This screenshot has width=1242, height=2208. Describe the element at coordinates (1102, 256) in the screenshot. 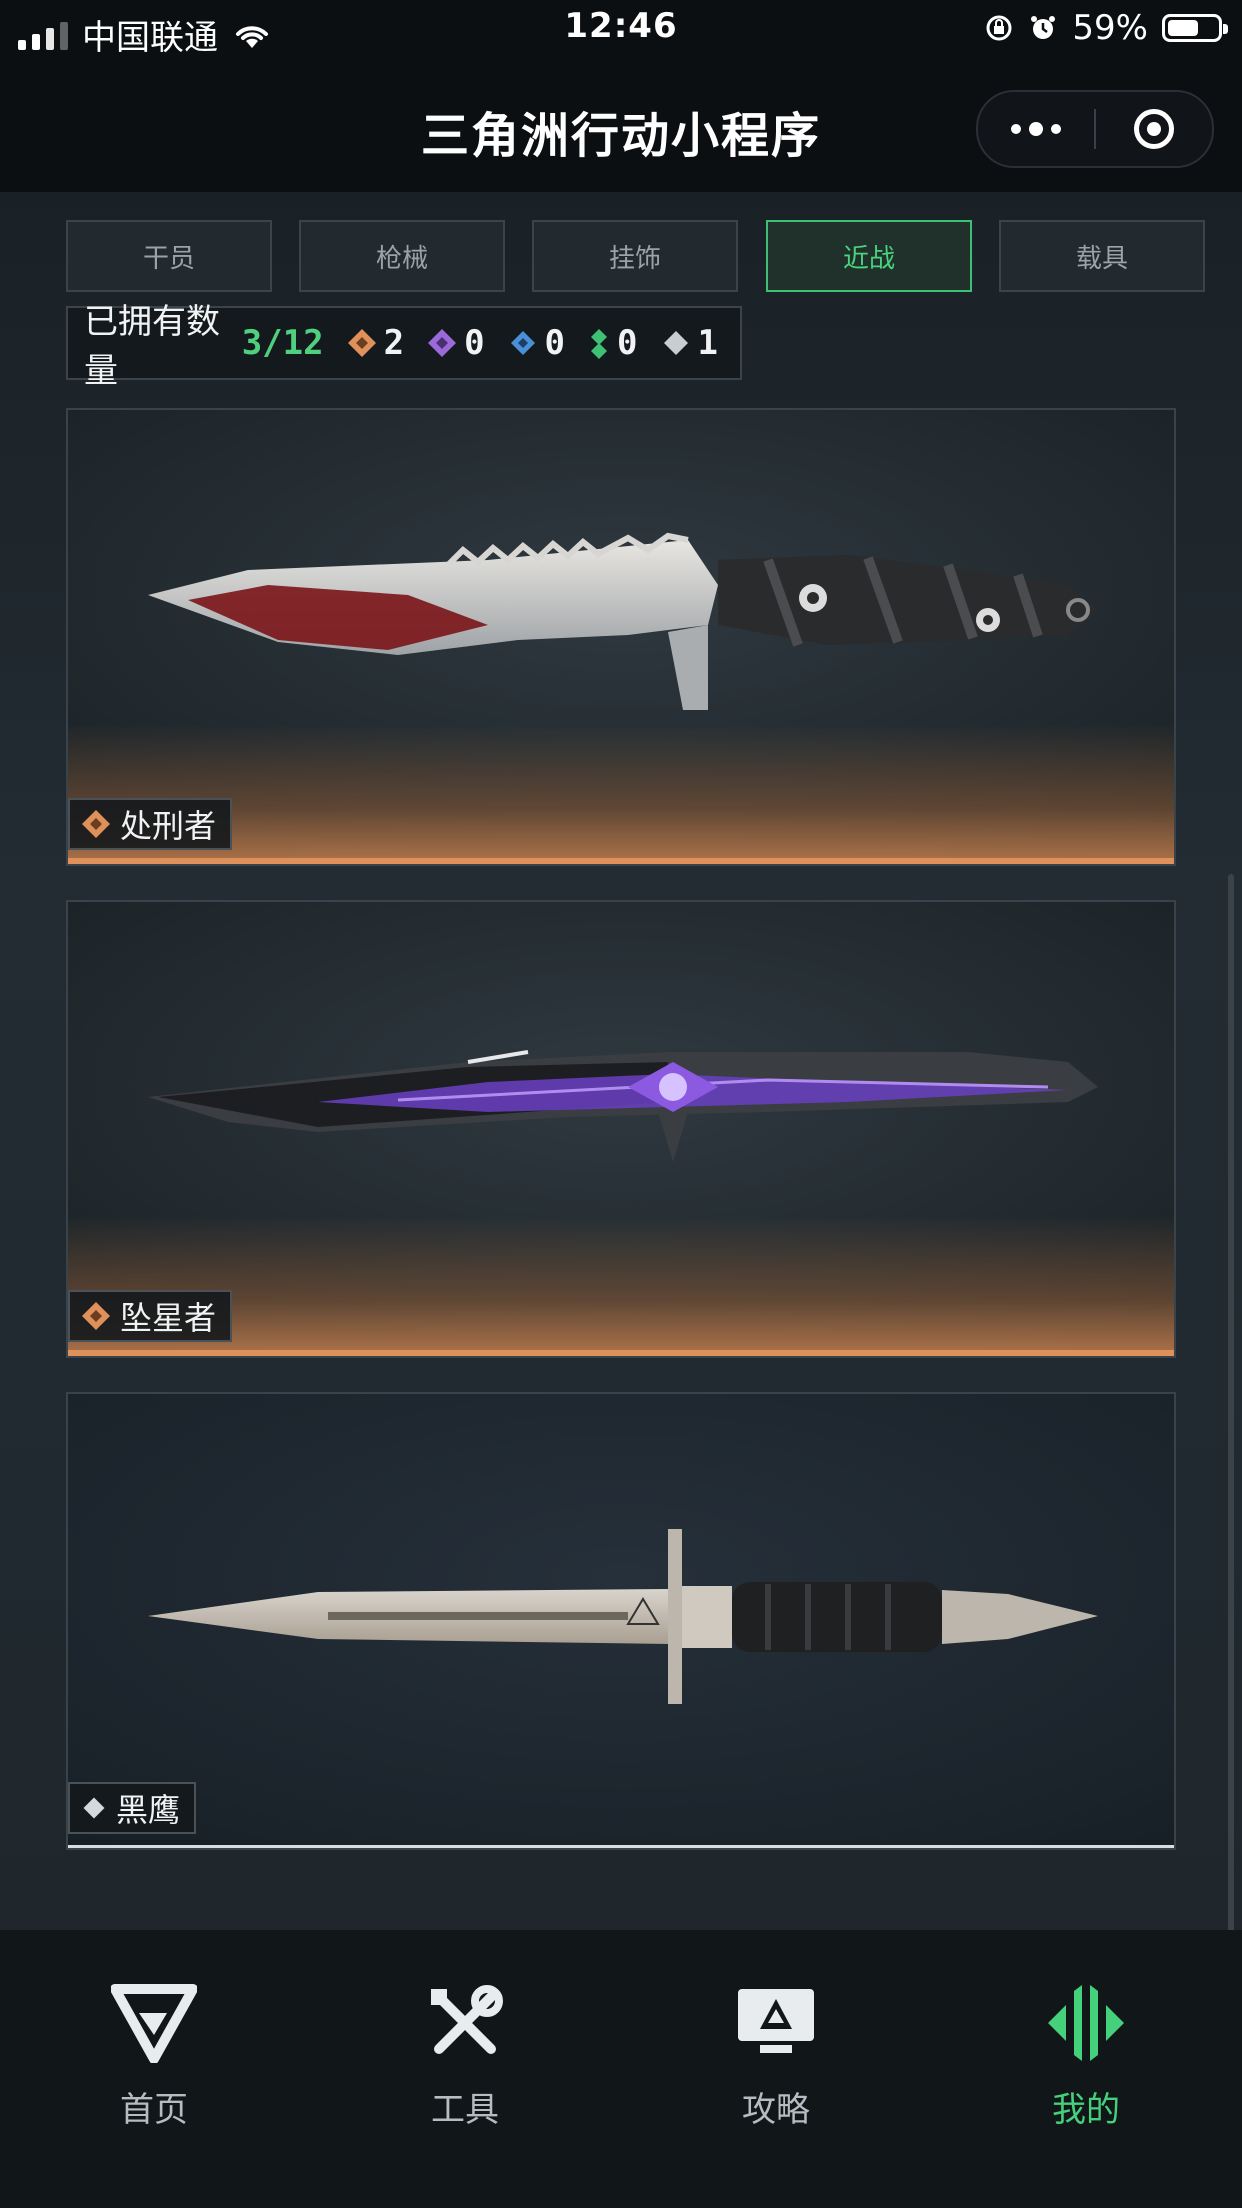

I see `tab-vehicles: 载具` at that location.